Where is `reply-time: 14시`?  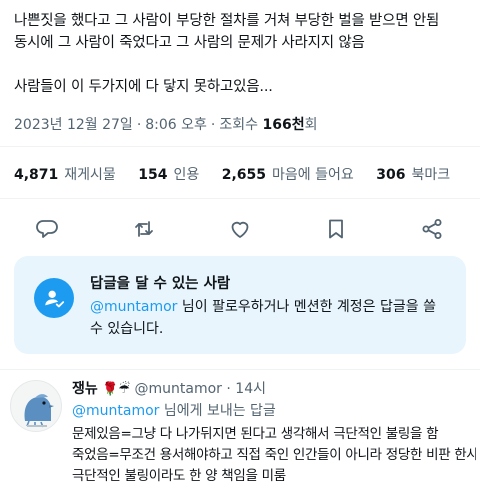 reply-time: 14시 is located at coordinates (250, 389).